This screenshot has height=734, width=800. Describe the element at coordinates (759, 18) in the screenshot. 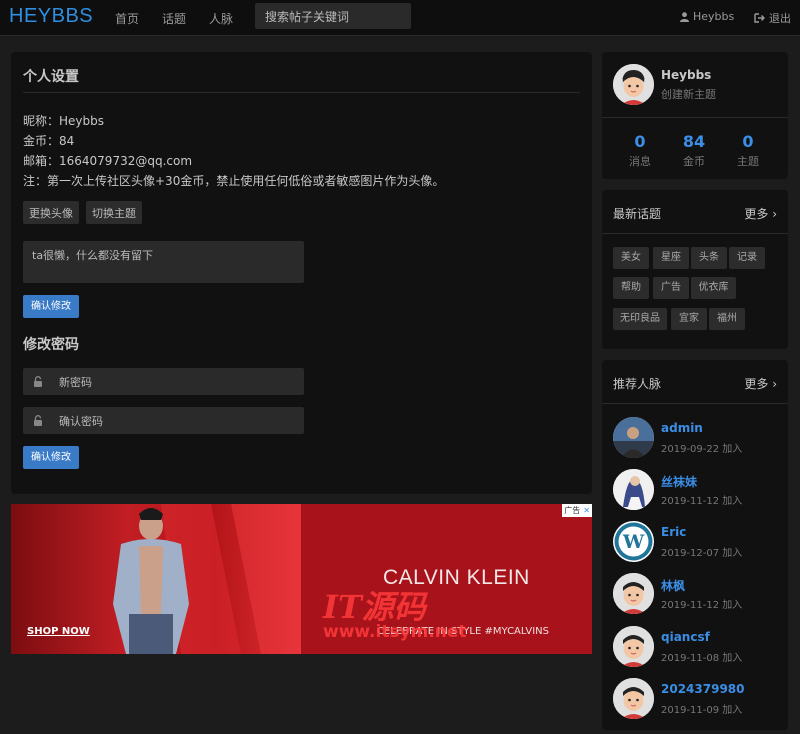

I see `sign-out-icon` at that location.